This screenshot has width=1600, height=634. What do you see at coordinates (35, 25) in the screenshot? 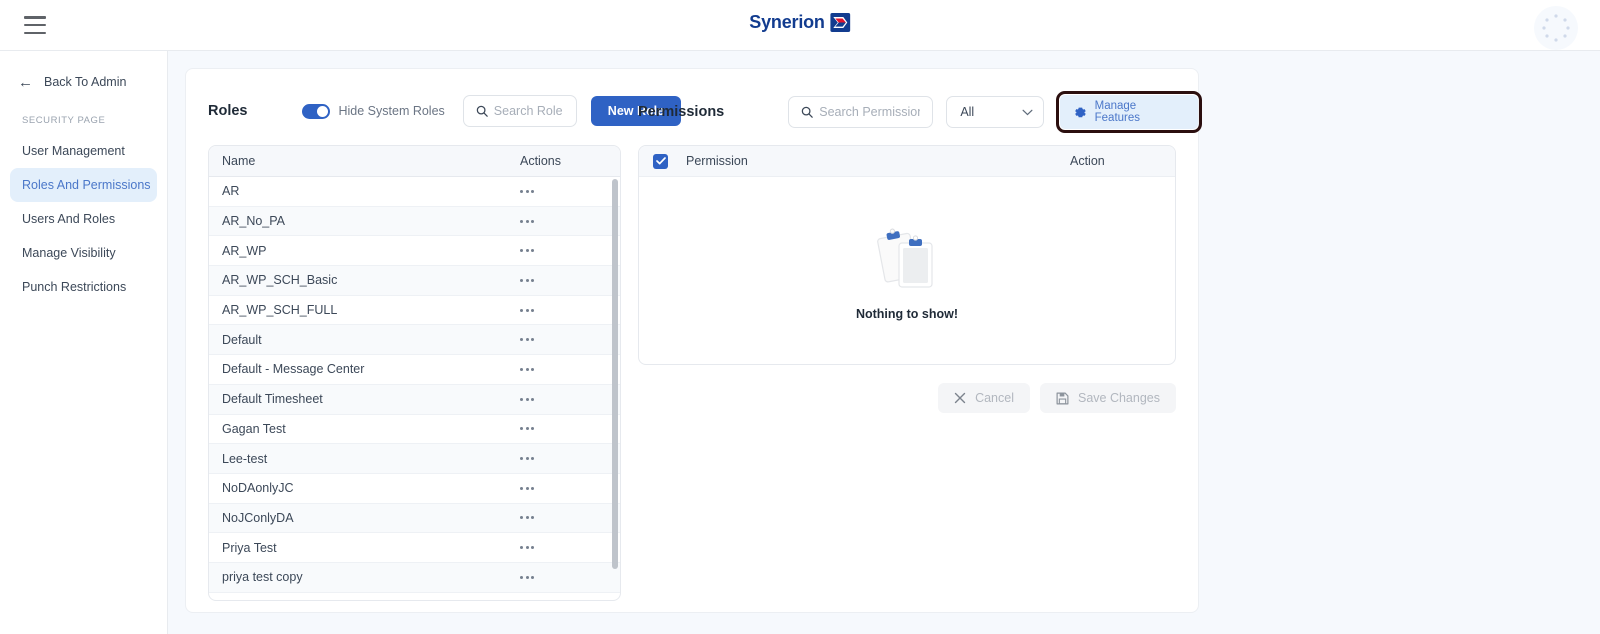
I see `hamburger-menu-icon` at bounding box center [35, 25].